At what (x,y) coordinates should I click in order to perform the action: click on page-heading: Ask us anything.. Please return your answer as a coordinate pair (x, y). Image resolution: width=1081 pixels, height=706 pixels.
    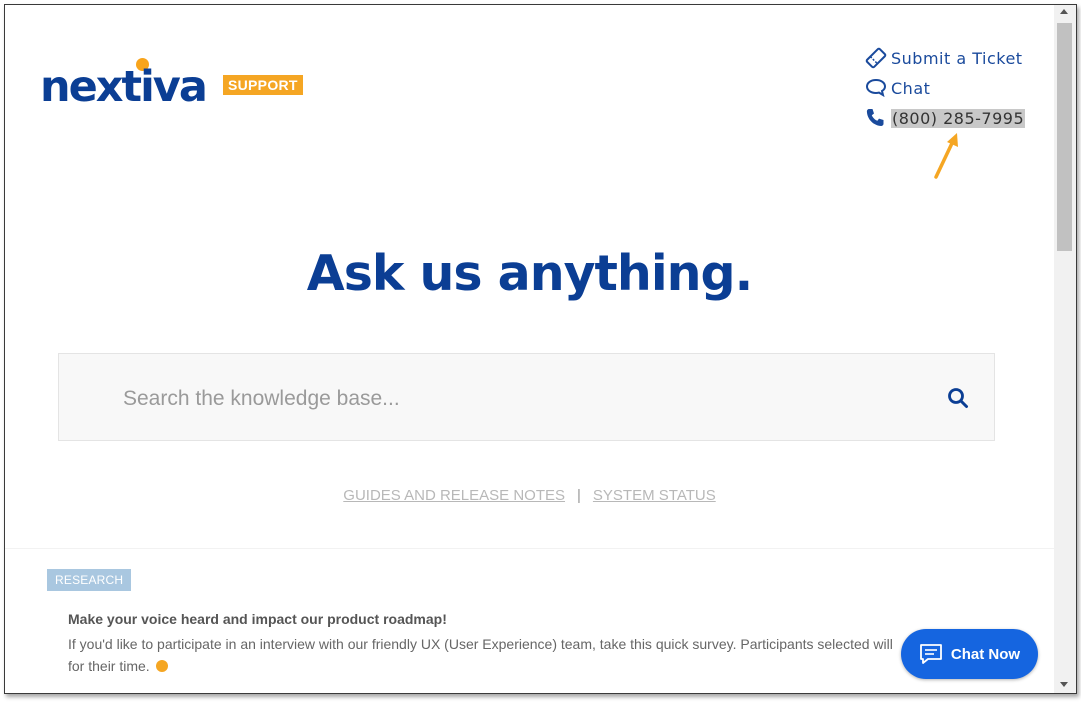
    Looking at the image, I should click on (529, 273).